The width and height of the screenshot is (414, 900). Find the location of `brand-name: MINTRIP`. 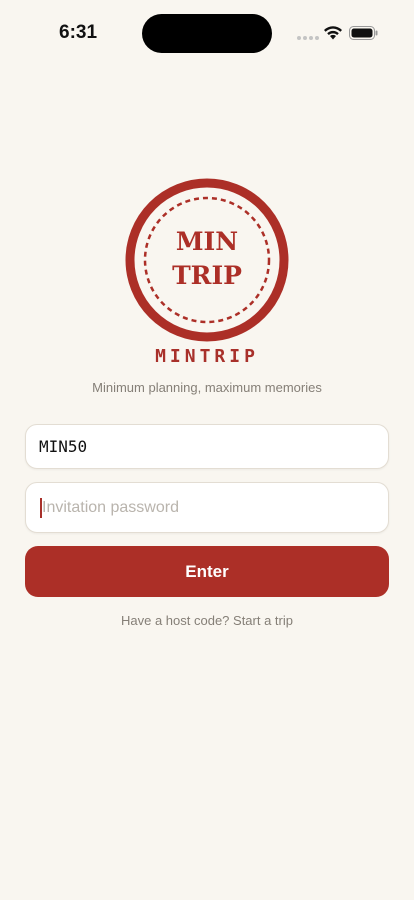

brand-name: MINTRIP is located at coordinates (207, 356).